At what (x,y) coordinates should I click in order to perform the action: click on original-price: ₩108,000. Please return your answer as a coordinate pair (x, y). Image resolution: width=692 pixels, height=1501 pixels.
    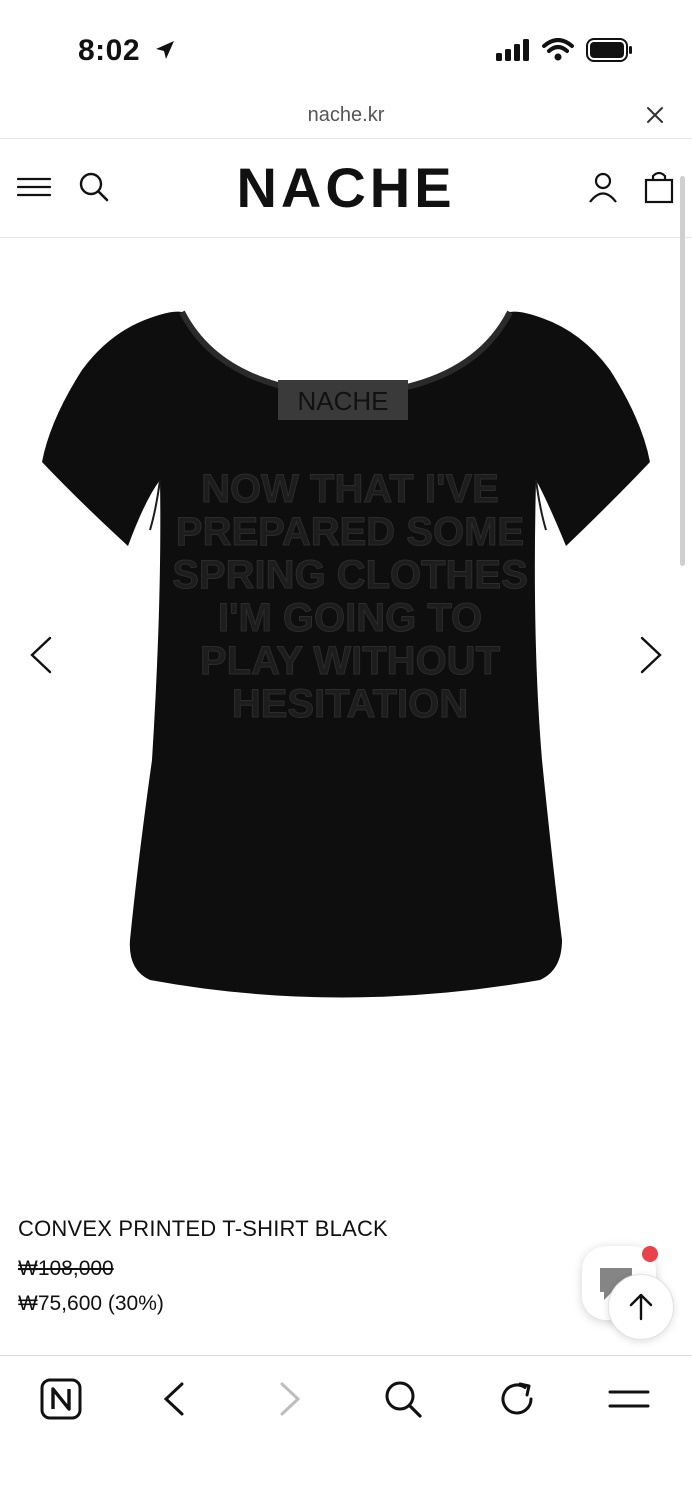
    Looking at the image, I should click on (66, 1268).